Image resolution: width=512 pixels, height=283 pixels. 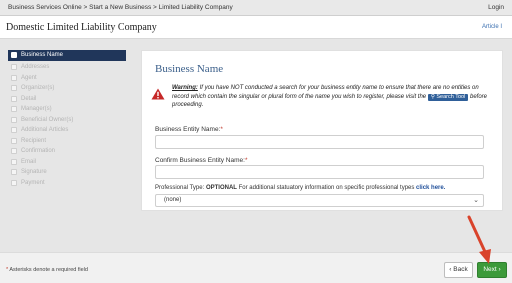 I want to click on section-heading: Business Name, so click(x=189, y=69).